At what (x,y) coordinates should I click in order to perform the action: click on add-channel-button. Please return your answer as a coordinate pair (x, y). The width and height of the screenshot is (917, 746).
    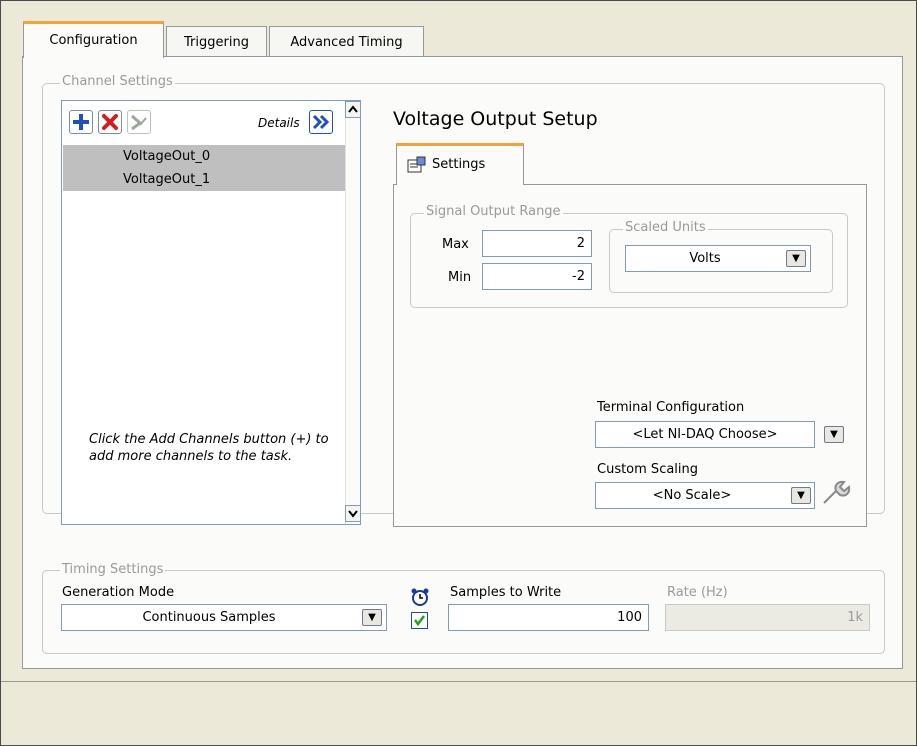
    Looking at the image, I should click on (81, 122).